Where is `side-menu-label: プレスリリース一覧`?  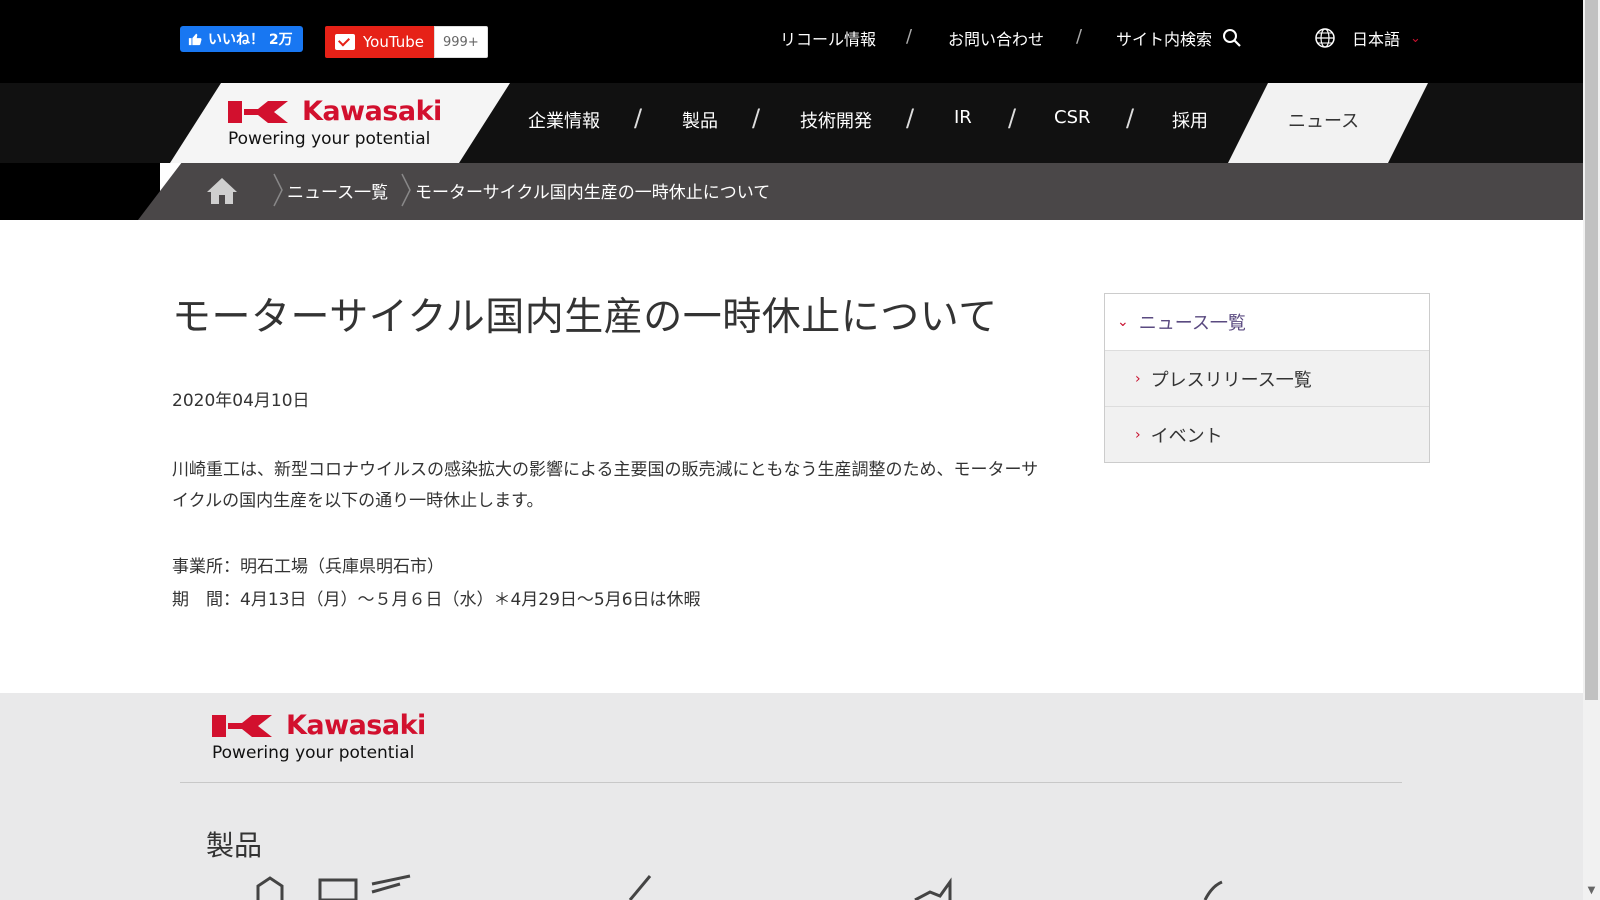
side-menu-label: プレスリリース一覧 is located at coordinates (1231, 380).